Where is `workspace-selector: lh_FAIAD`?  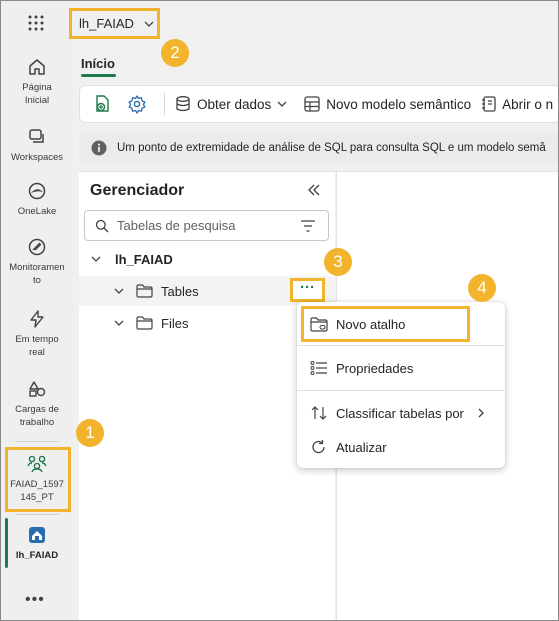 workspace-selector: lh_FAIAD is located at coordinates (114, 23).